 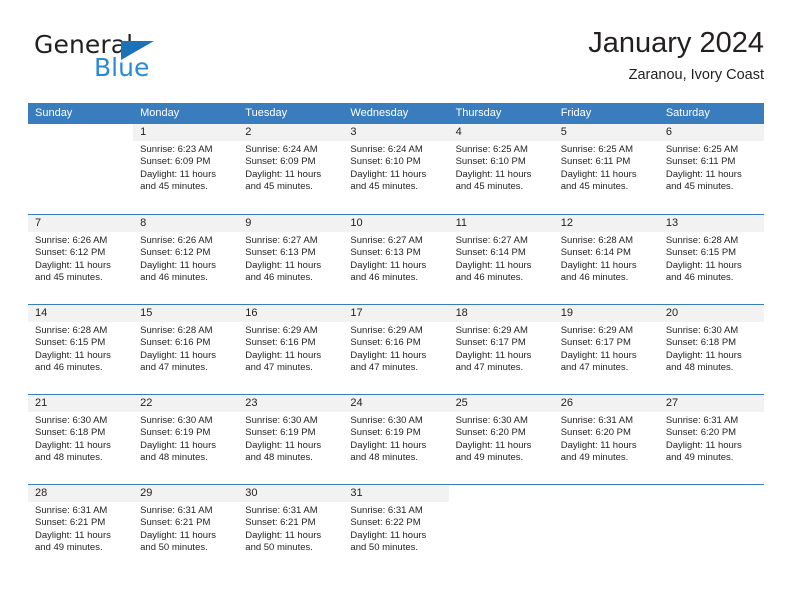 What do you see at coordinates (396, 313) in the screenshot?
I see `day-number-strip: 17` at bounding box center [396, 313].